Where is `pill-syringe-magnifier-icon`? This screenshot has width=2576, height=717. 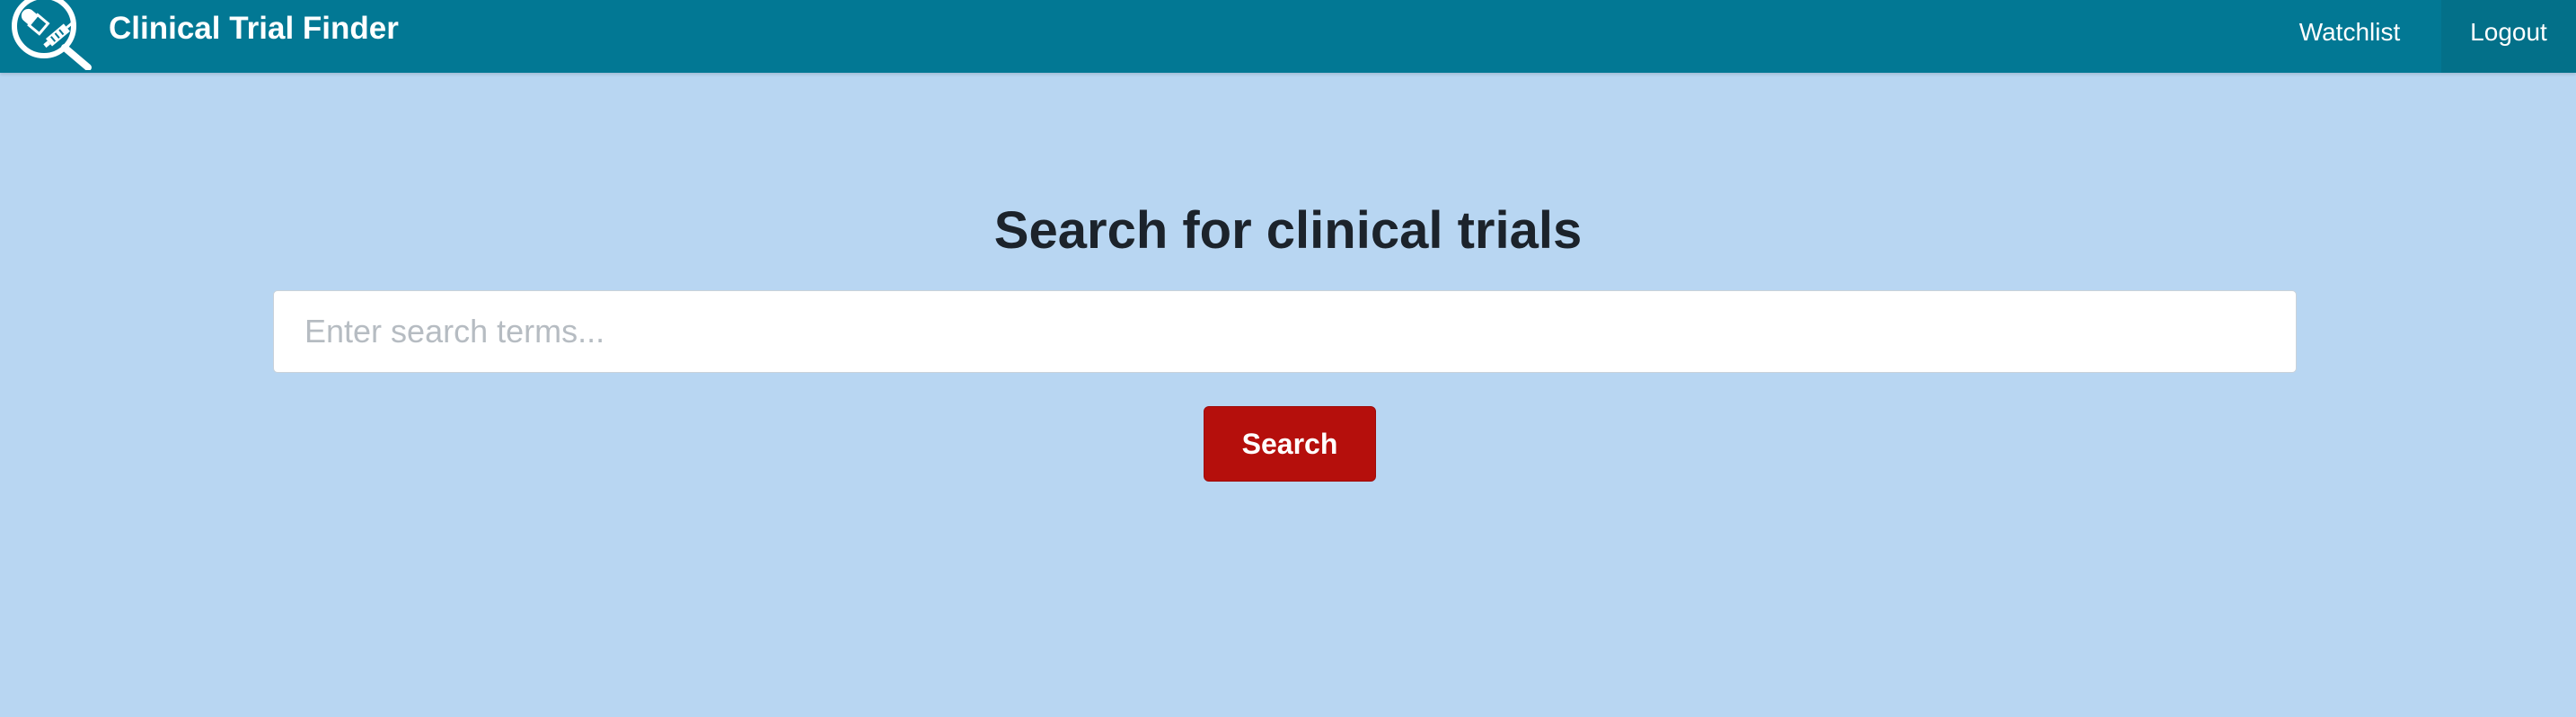
pill-syringe-magnifier-icon is located at coordinates (52, 35).